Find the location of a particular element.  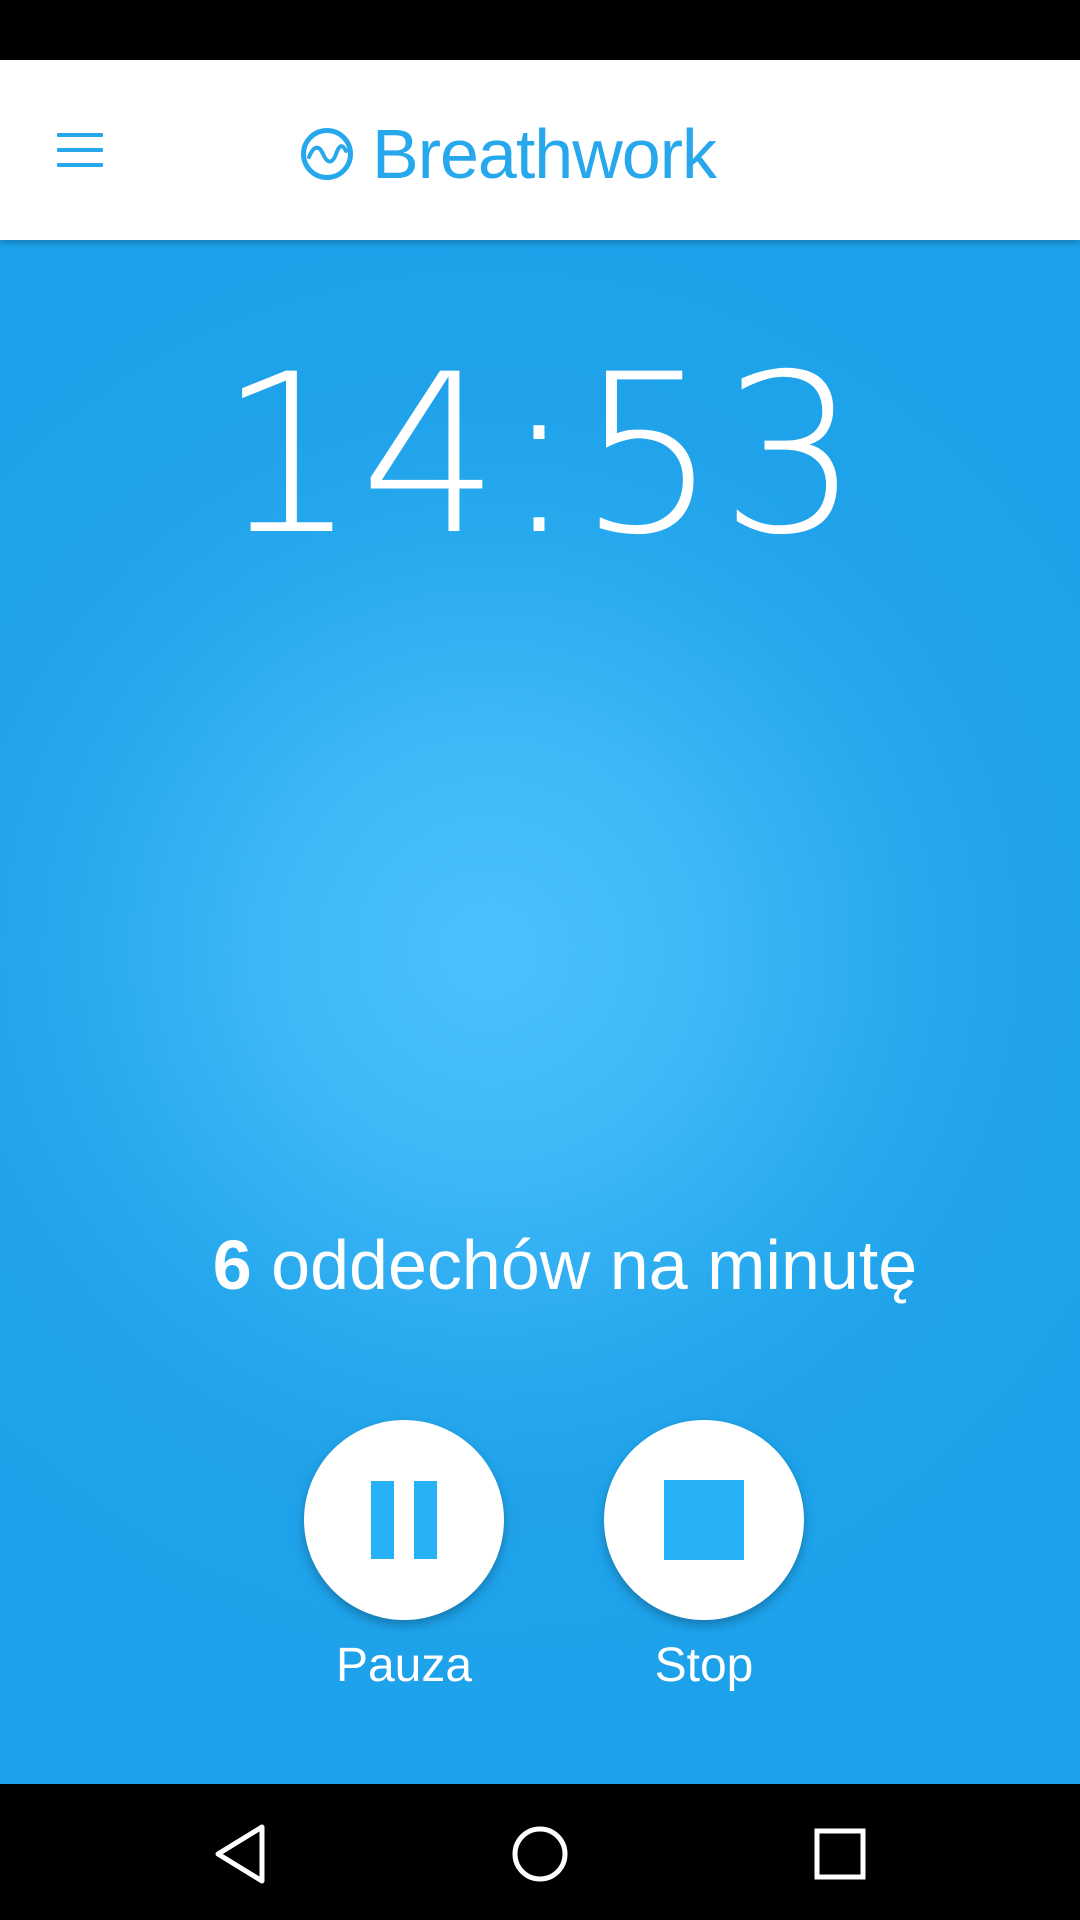

app-brand: Breathwork is located at coordinates (508, 154).